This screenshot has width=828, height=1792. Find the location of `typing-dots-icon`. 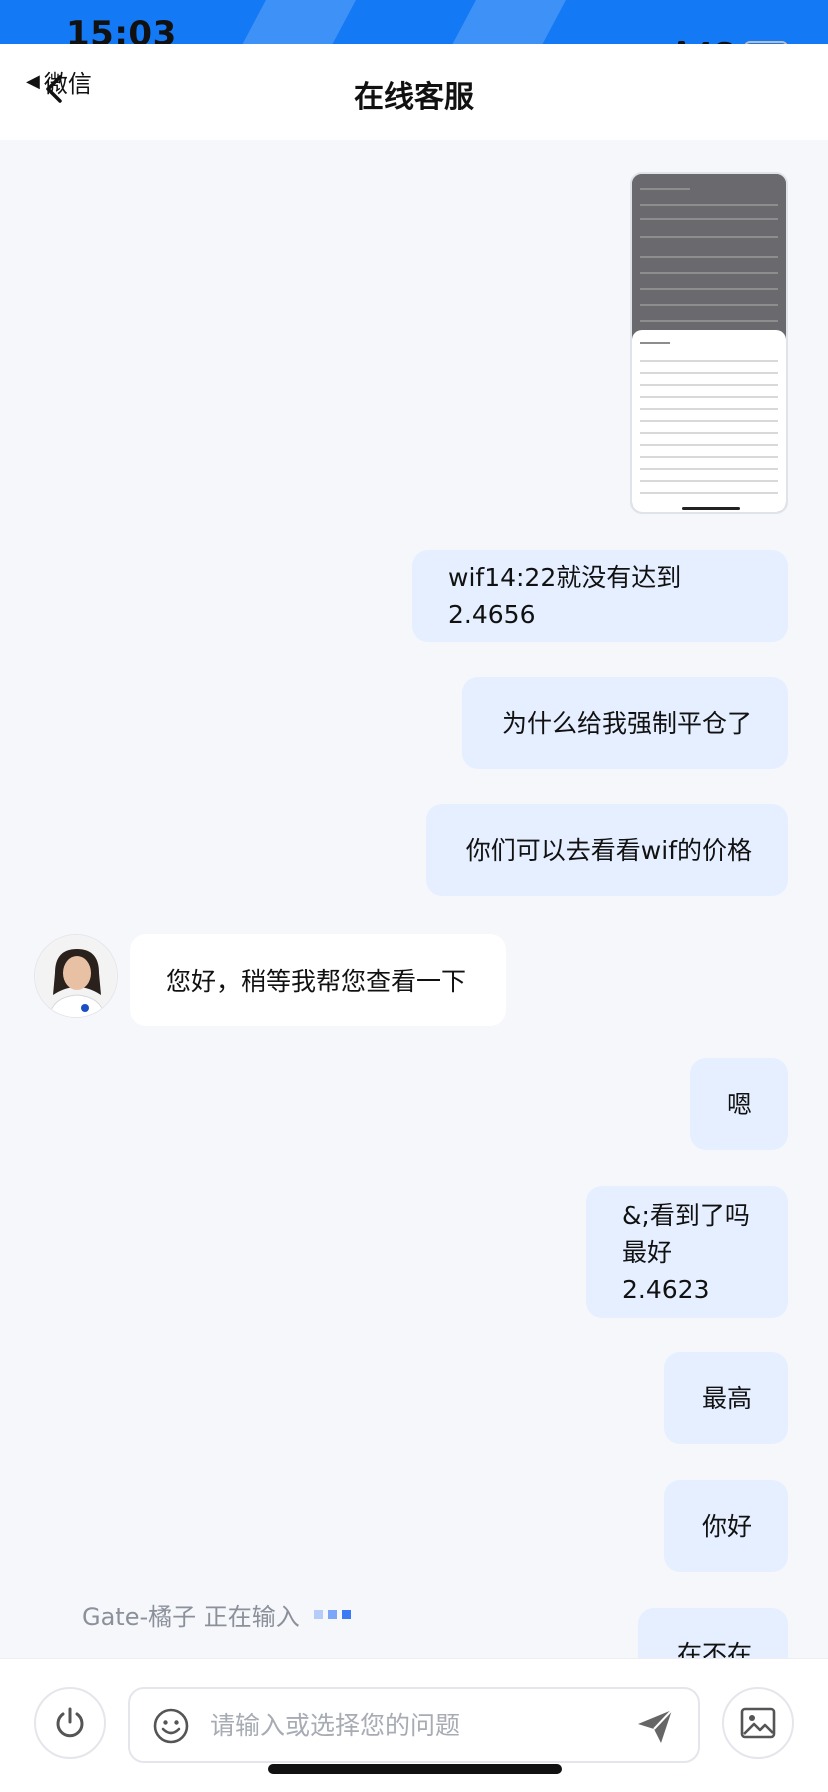

typing-dots-icon is located at coordinates (332, 1614).